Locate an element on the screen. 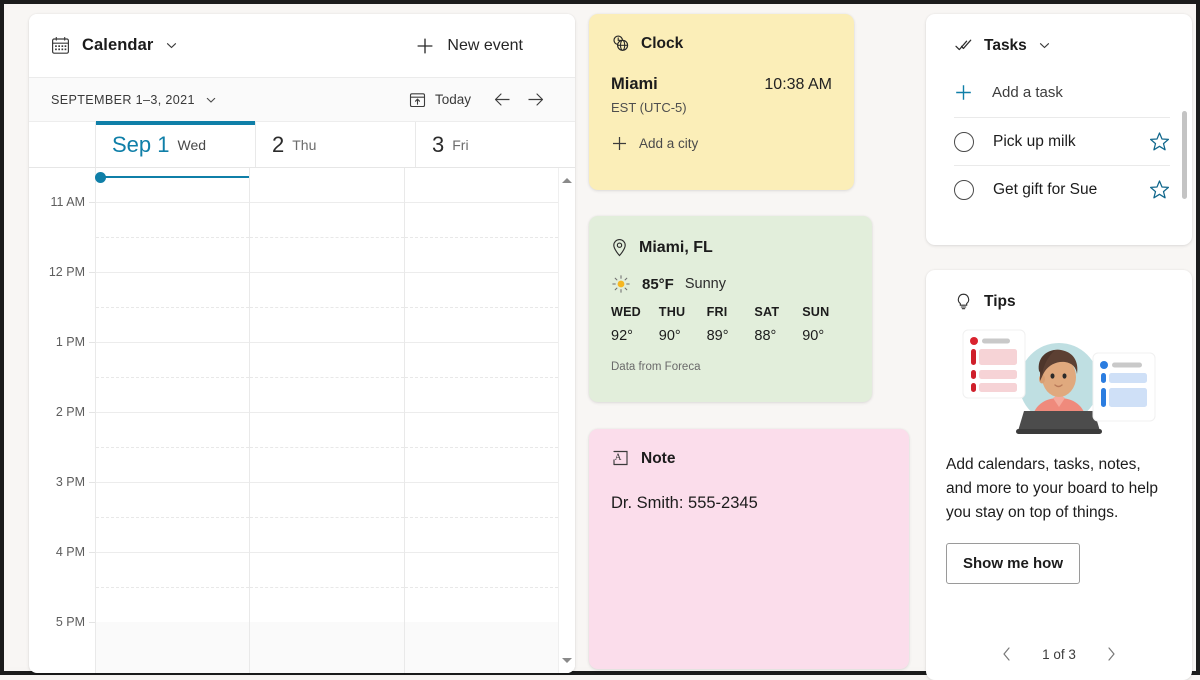 This screenshot has width=1200, height=680. clock-city-name: Miami is located at coordinates (634, 84).